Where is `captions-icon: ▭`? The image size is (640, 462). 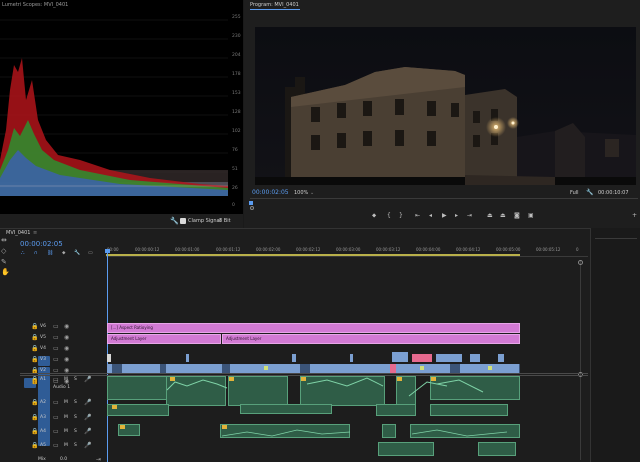 captions-icon: ▭ is located at coordinates (90, 253).